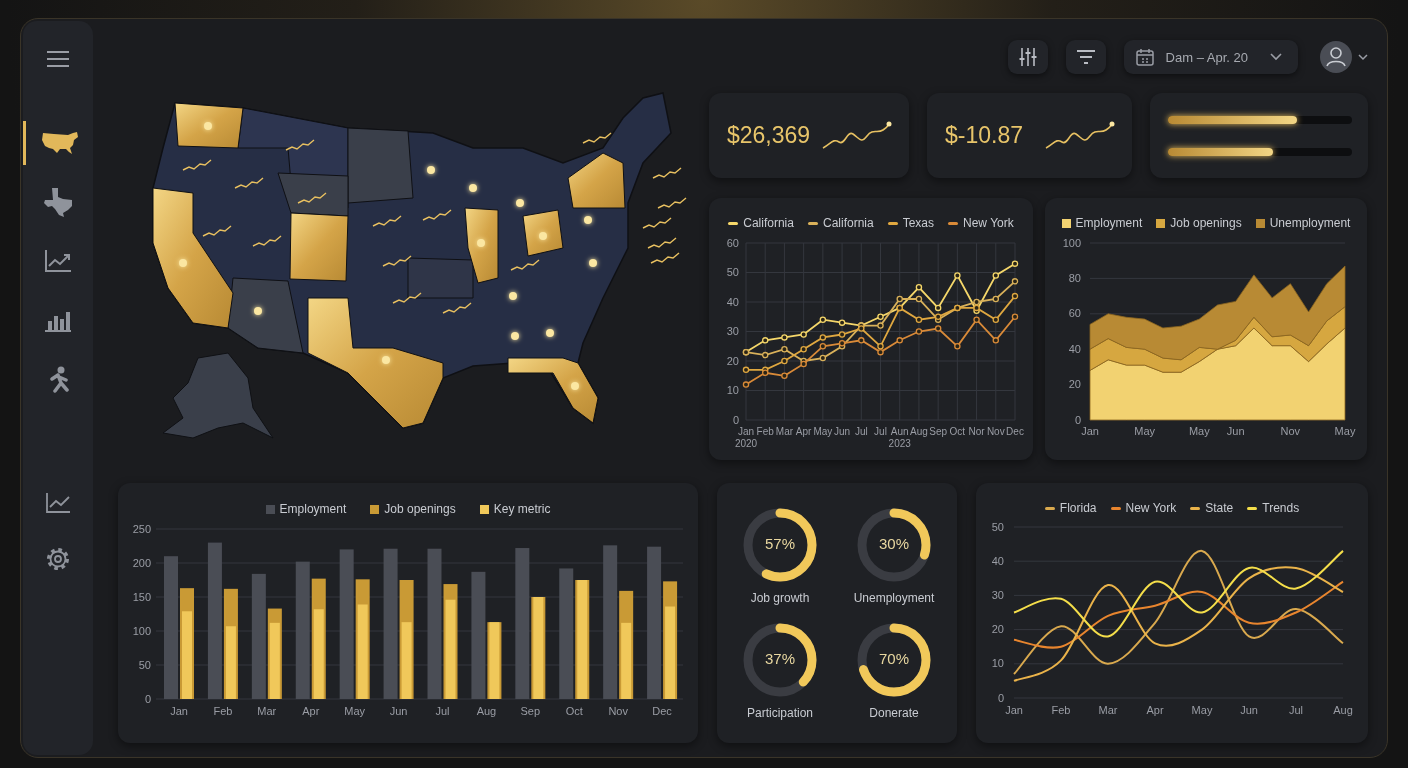 This screenshot has height=768, width=1408. What do you see at coordinates (1310, 223) in the screenshot?
I see `legend-label: Unemployment` at bounding box center [1310, 223].